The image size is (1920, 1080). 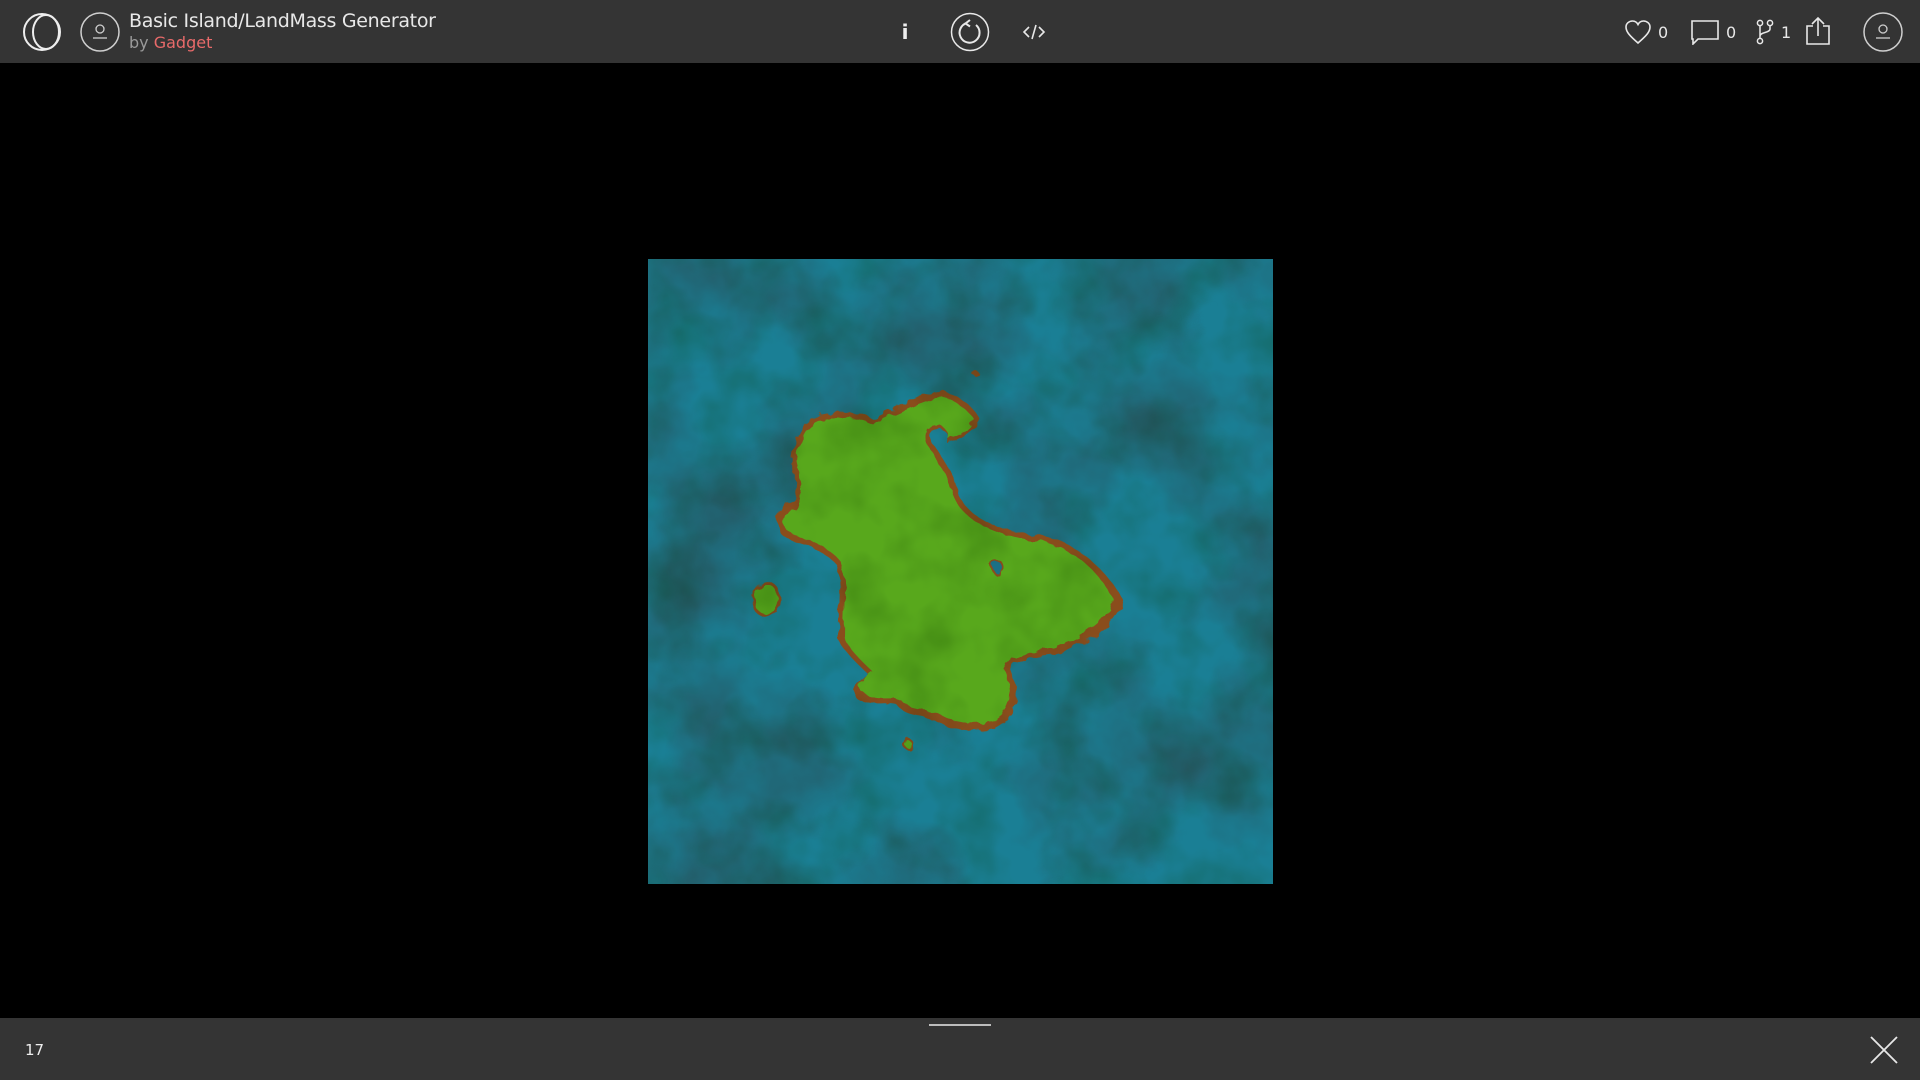 I want to click on share-icon, so click(x=1818, y=31).